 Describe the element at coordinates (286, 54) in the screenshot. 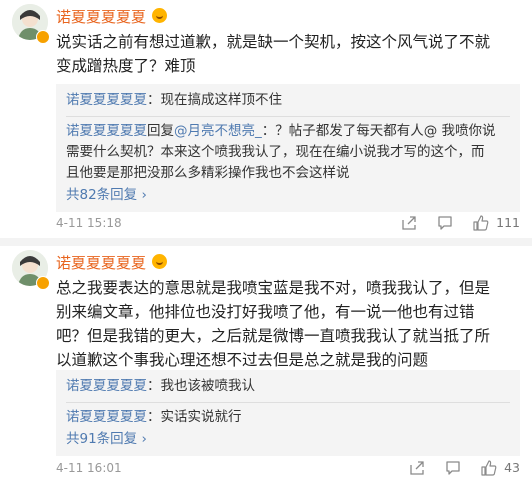

I see `comment-text: 说实话之前有想过道歉，就是缺一个契机，按这个风气说了不就 变成蹭热度了？难顶` at that location.